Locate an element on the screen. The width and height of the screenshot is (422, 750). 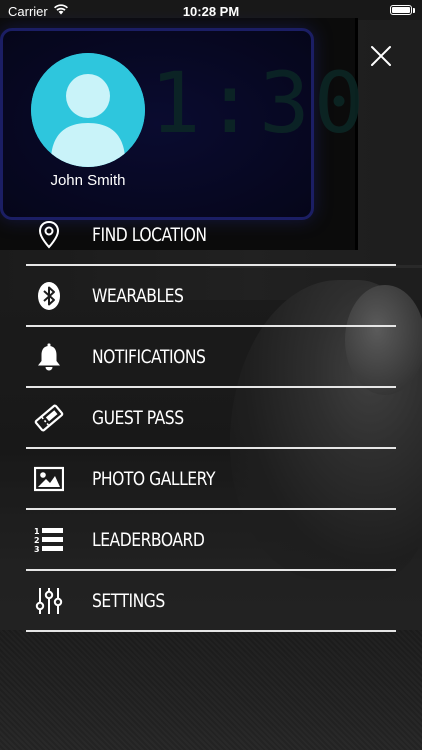
clock-time: 10:28 PM is located at coordinates (211, 11).